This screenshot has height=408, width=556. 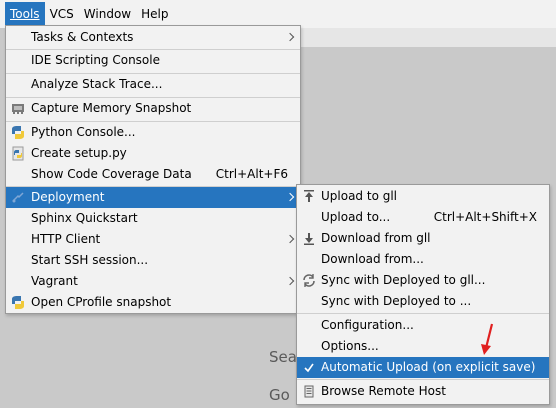 I want to click on menu-item-tasks-contexts: Tasks & Contexts, so click(x=153, y=37).